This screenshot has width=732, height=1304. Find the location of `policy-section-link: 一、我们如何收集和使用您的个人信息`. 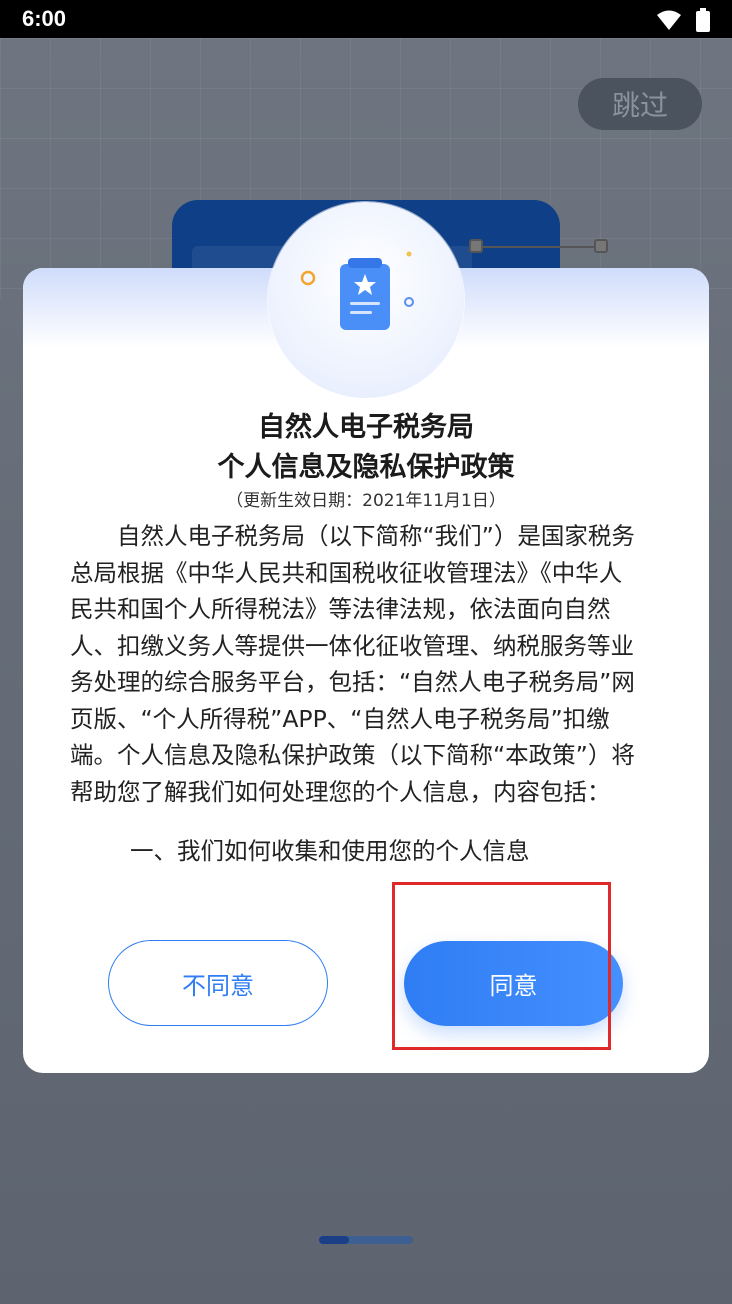

policy-section-link: 一、我们如何收集和使用您的个人信息 is located at coordinates (330, 849).